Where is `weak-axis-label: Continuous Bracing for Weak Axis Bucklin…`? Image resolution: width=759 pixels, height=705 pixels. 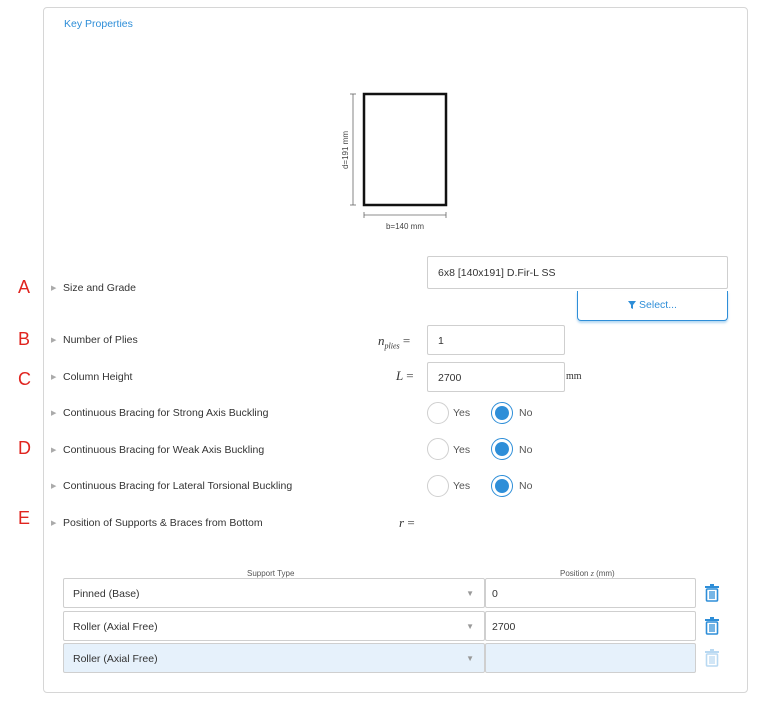 weak-axis-label: Continuous Bracing for Weak Axis Bucklin… is located at coordinates (164, 450).